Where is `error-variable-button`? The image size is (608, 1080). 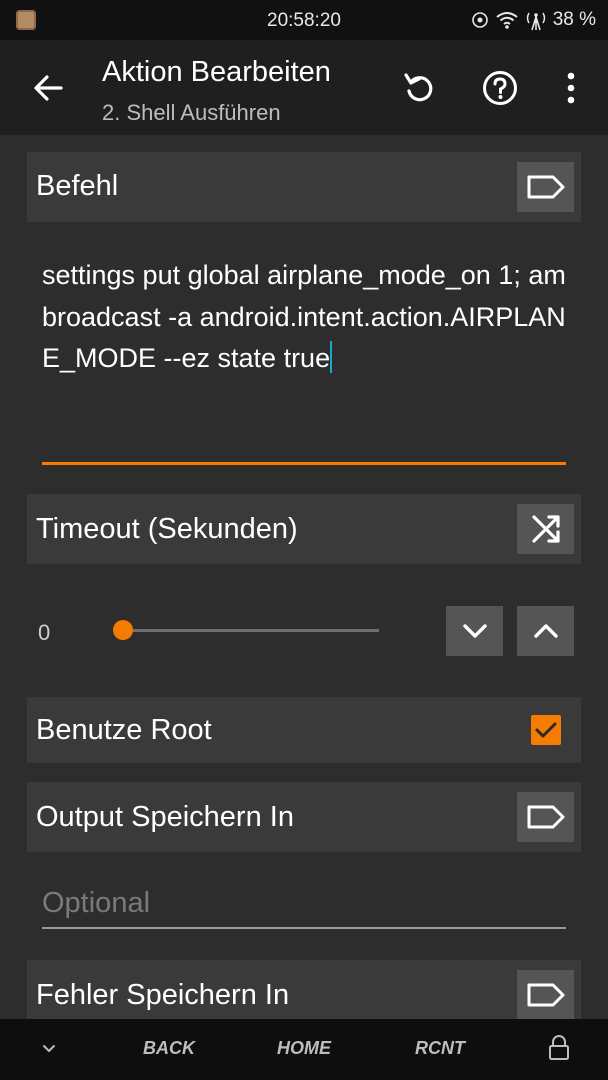 error-variable-button is located at coordinates (545, 994).